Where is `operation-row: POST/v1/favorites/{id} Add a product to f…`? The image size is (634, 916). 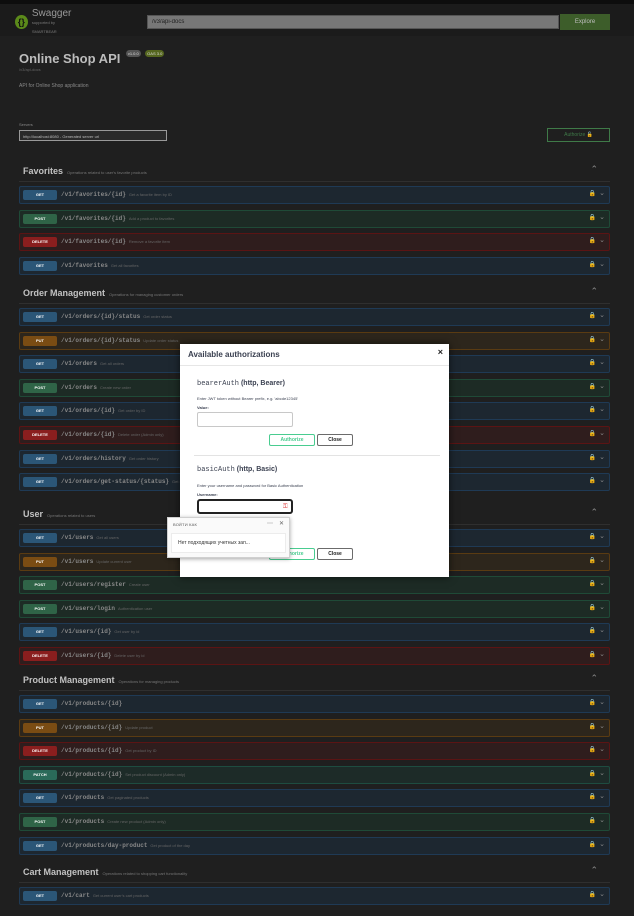 operation-row: POST/v1/favorites/{id} Add a product to f… is located at coordinates (314, 218).